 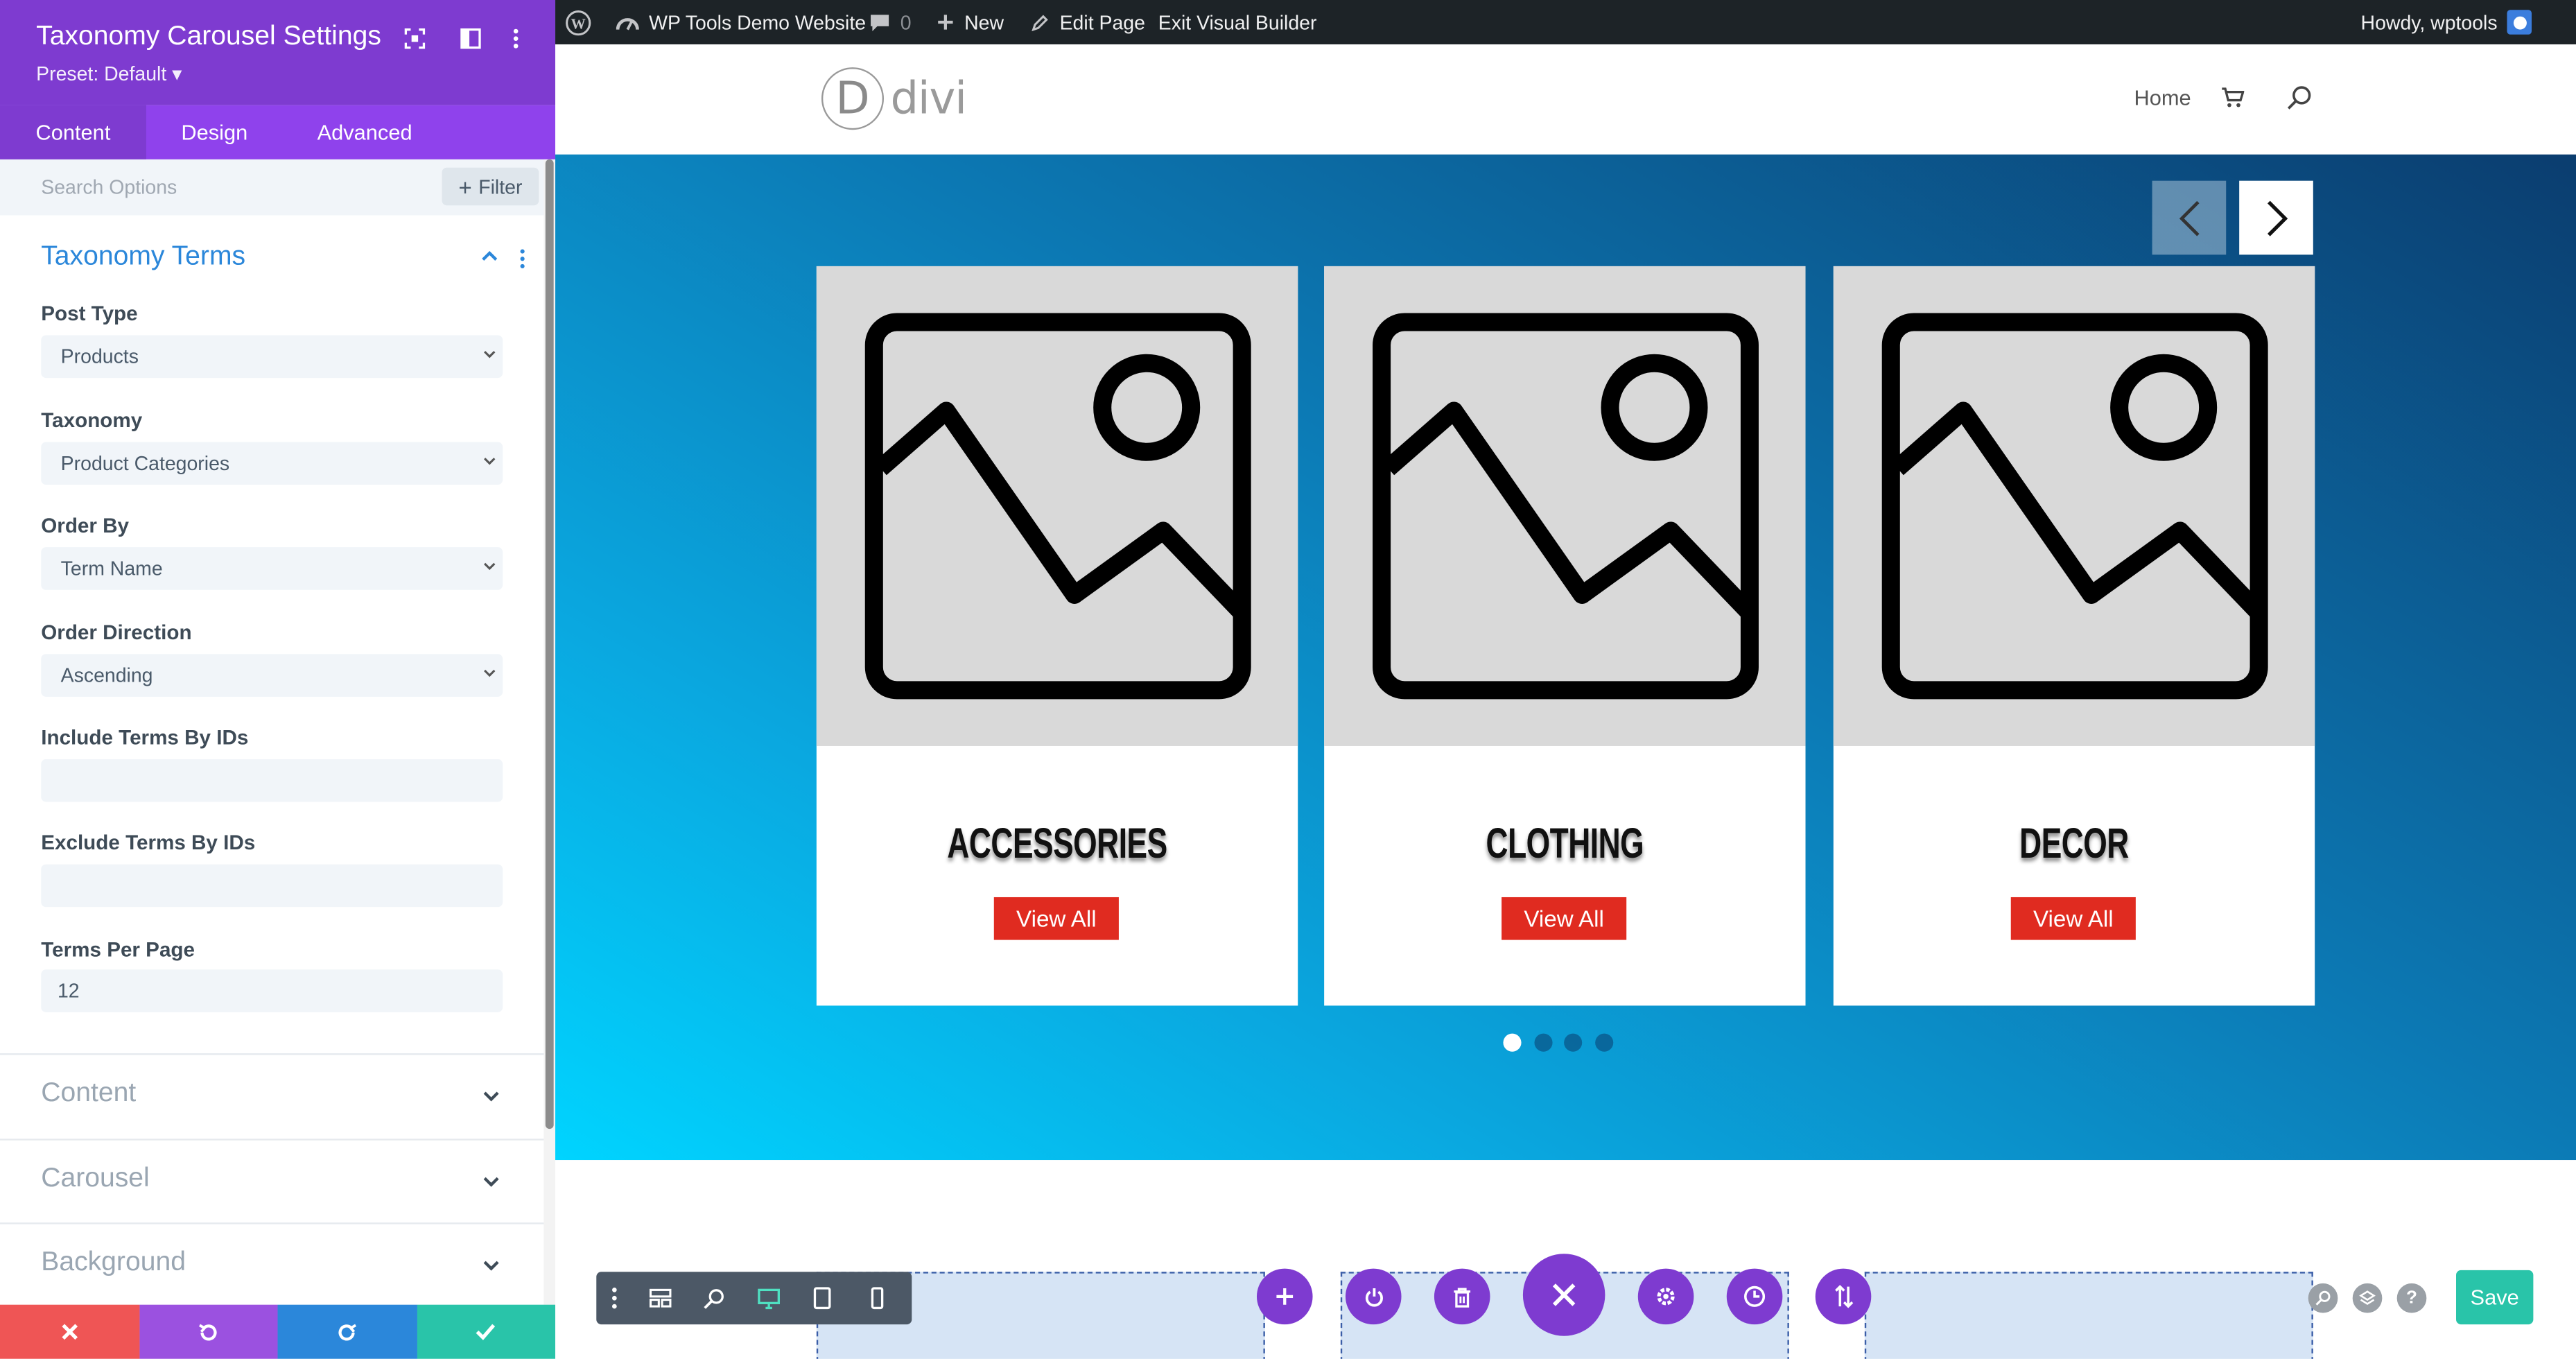 What do you see at coordinates (272, 886) in the screenshot?
I see `exclude-ids-input` at bounding box center [272, 886].